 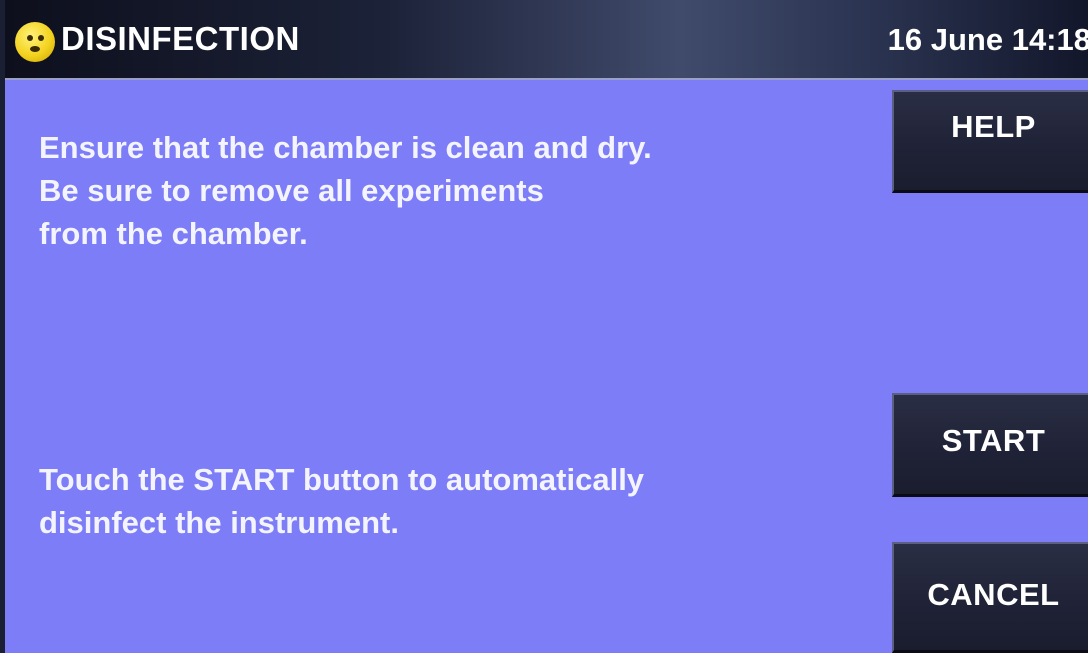 What do you see at coordinates (987, 39) in the screenshot?
I see `date-time: 16 June 14:18` at bounding box center [987, 39].